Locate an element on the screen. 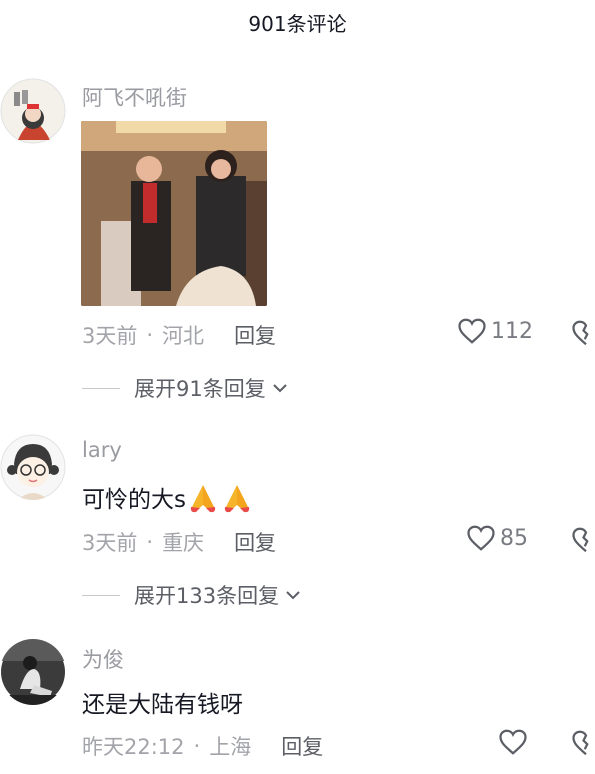 The width and height of the screenshot is (595, 774). expand-replies-button: 展开133条回复 is located at coordinates (191, 595).